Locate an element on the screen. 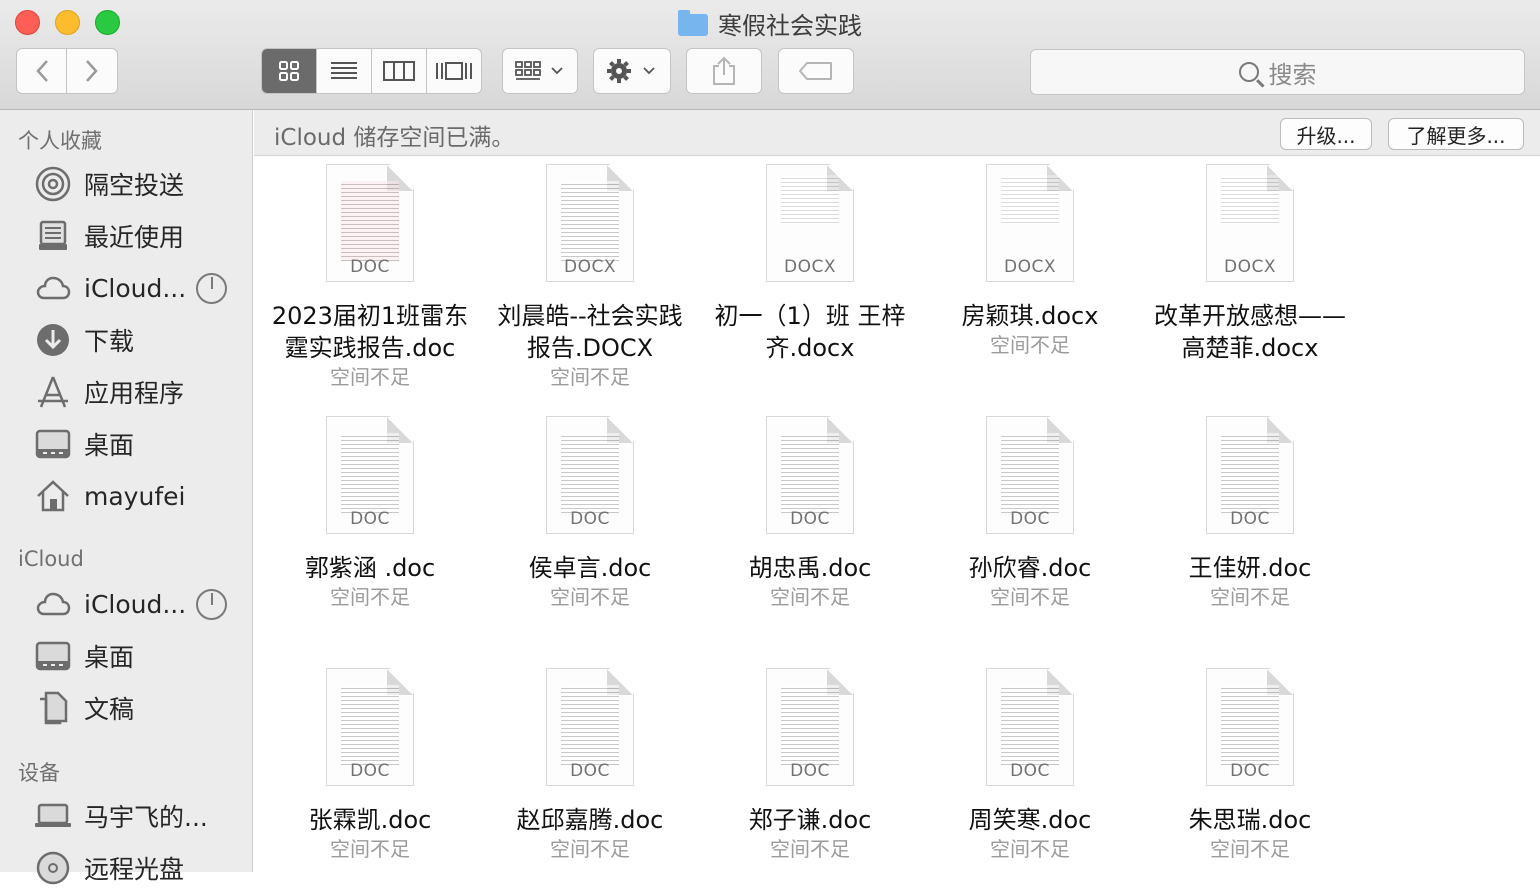  icon-view-button is located at coordinates (289, 71).